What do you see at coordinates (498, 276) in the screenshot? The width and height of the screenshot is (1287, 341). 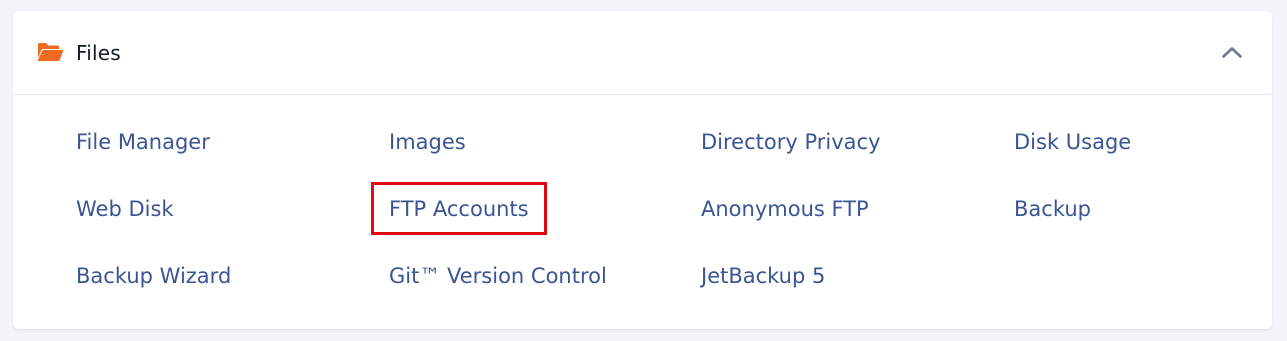 I see `link-git-version-control: Git™ Version Control` at bounding box center [498, 276].